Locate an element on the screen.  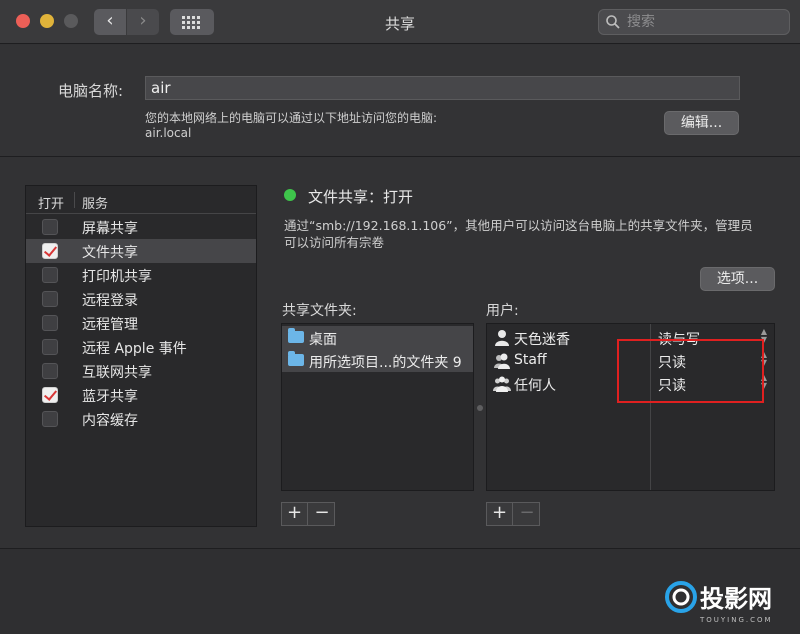
watermark-subtext: TOUYING.COM is located at coordinates (736, 620).